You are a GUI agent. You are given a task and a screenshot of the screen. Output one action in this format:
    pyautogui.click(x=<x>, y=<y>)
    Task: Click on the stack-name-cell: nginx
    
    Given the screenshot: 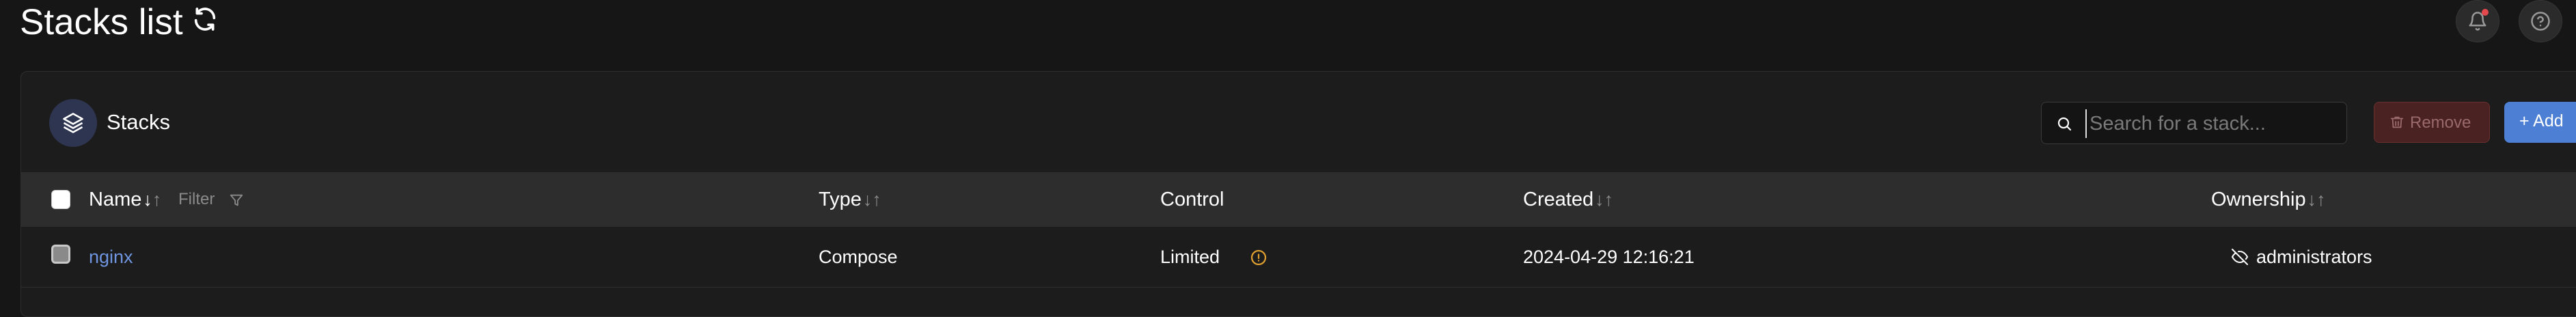 What is the action you would take?
    pyautogui.click(x=111, y=257)
    